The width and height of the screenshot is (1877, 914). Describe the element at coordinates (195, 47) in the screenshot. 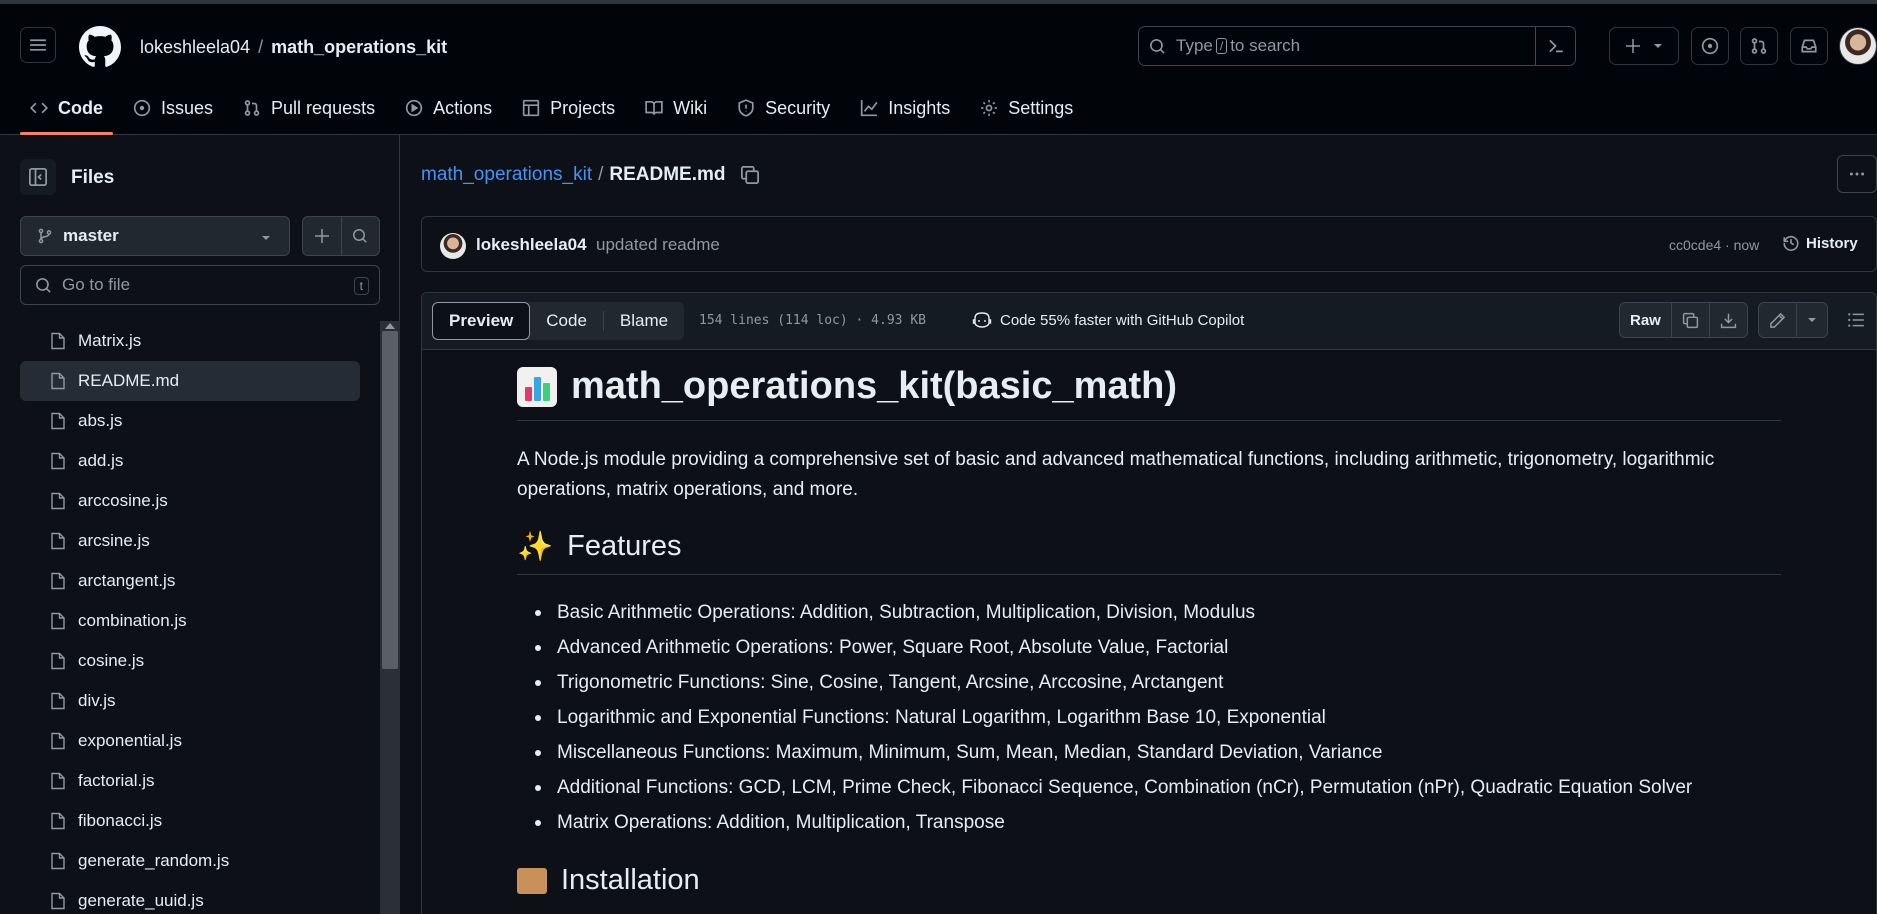

I see `repo-owner-link: lokeshleela04` at that location.